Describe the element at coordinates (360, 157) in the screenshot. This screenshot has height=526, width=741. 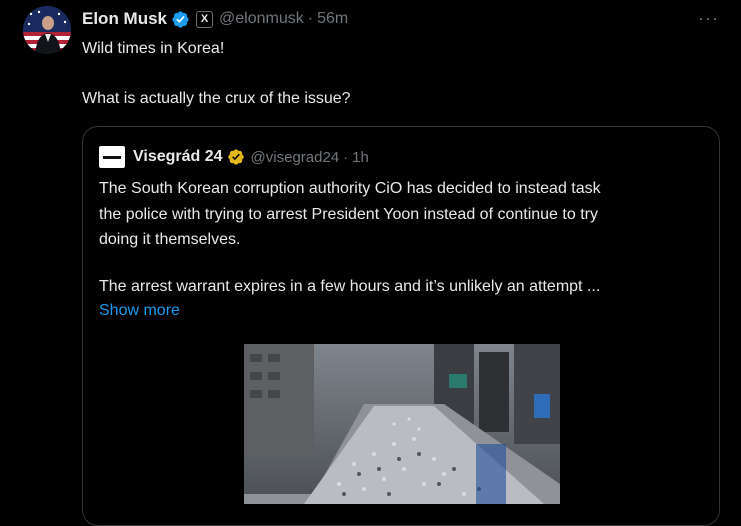
I see `quoted-timestamp: 1h` at that location.